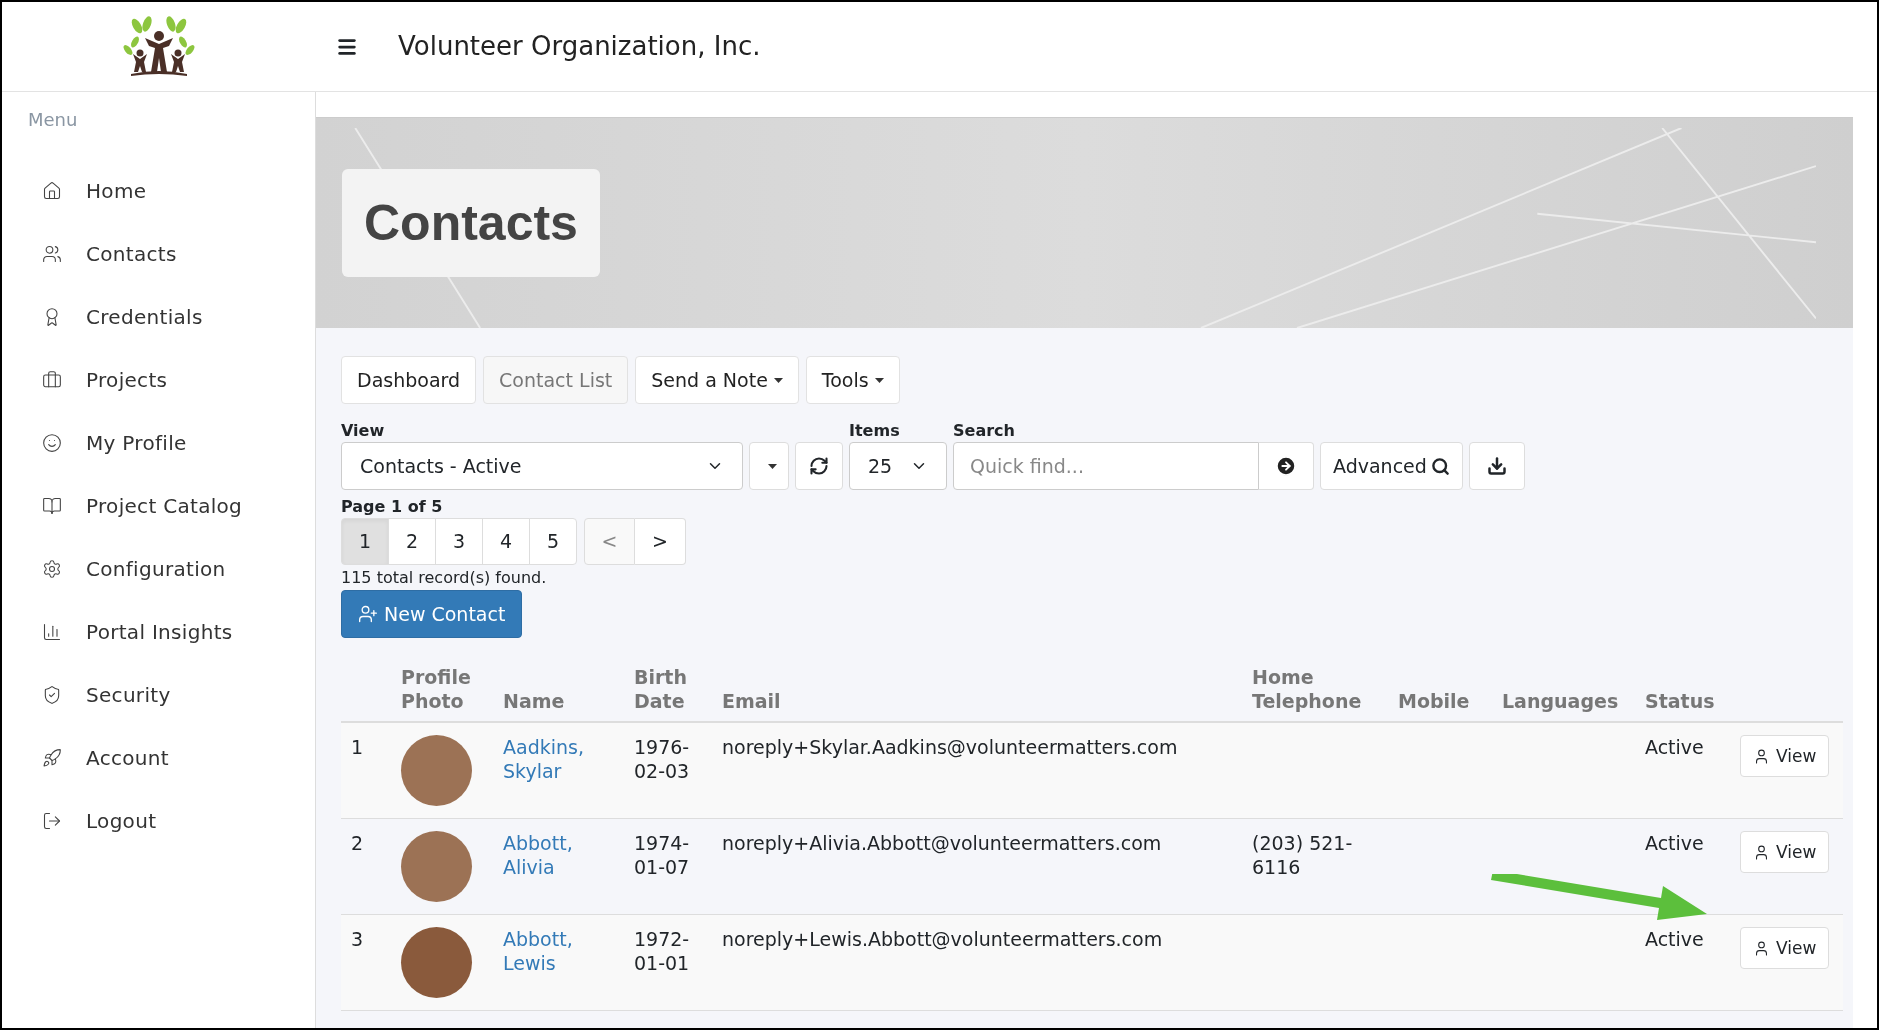 The height and width of the screenshot is (1030, 1879). What do you see at coordinates (52, 253) in the screenshot?
I see `people-icon` at bounding box center [52, 253].